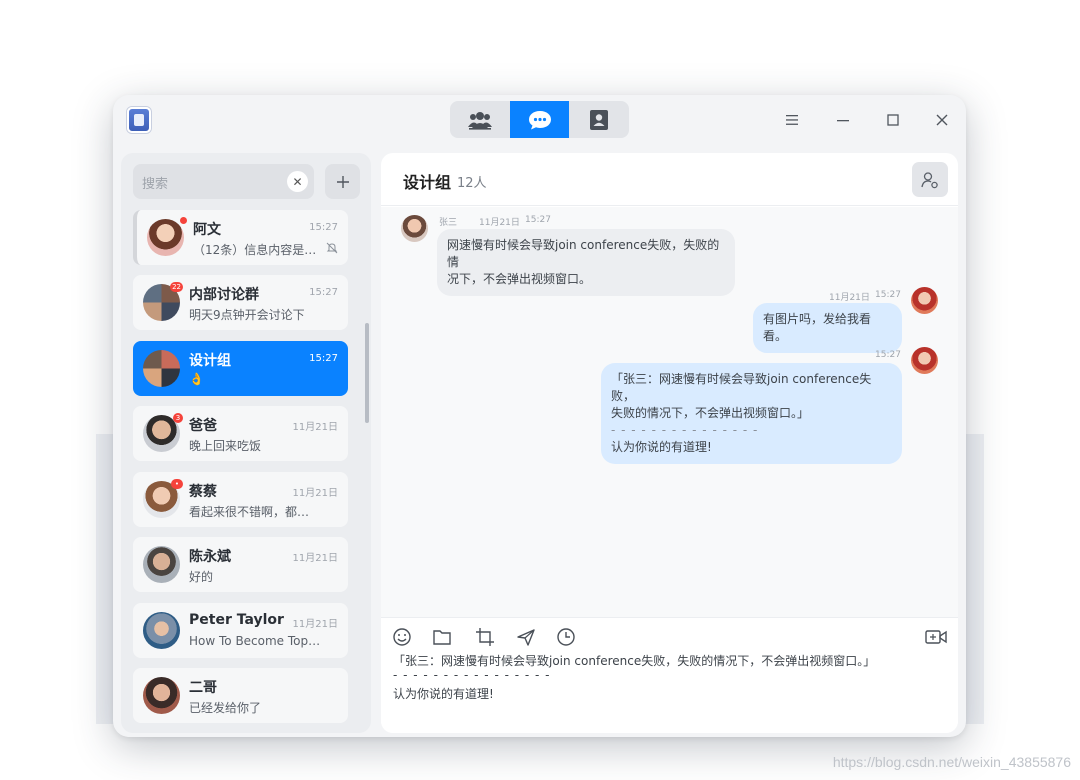  I want to click on clear-search-button: ✕, so click(297, 181).